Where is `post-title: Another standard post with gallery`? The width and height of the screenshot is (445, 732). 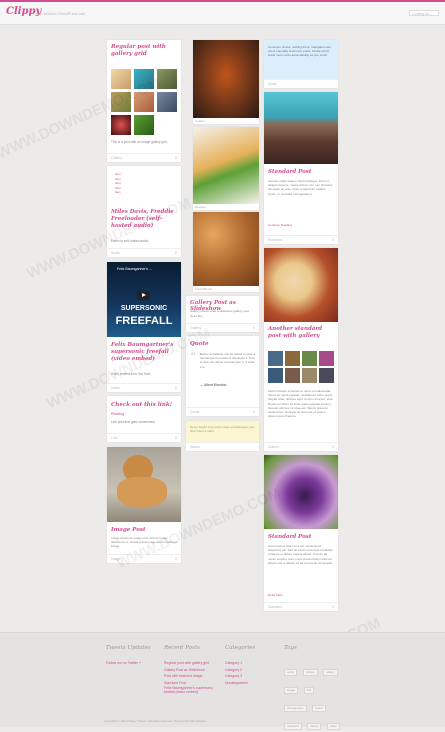
post-title: Another standard post with gallery is located at coordinates (301, 333).